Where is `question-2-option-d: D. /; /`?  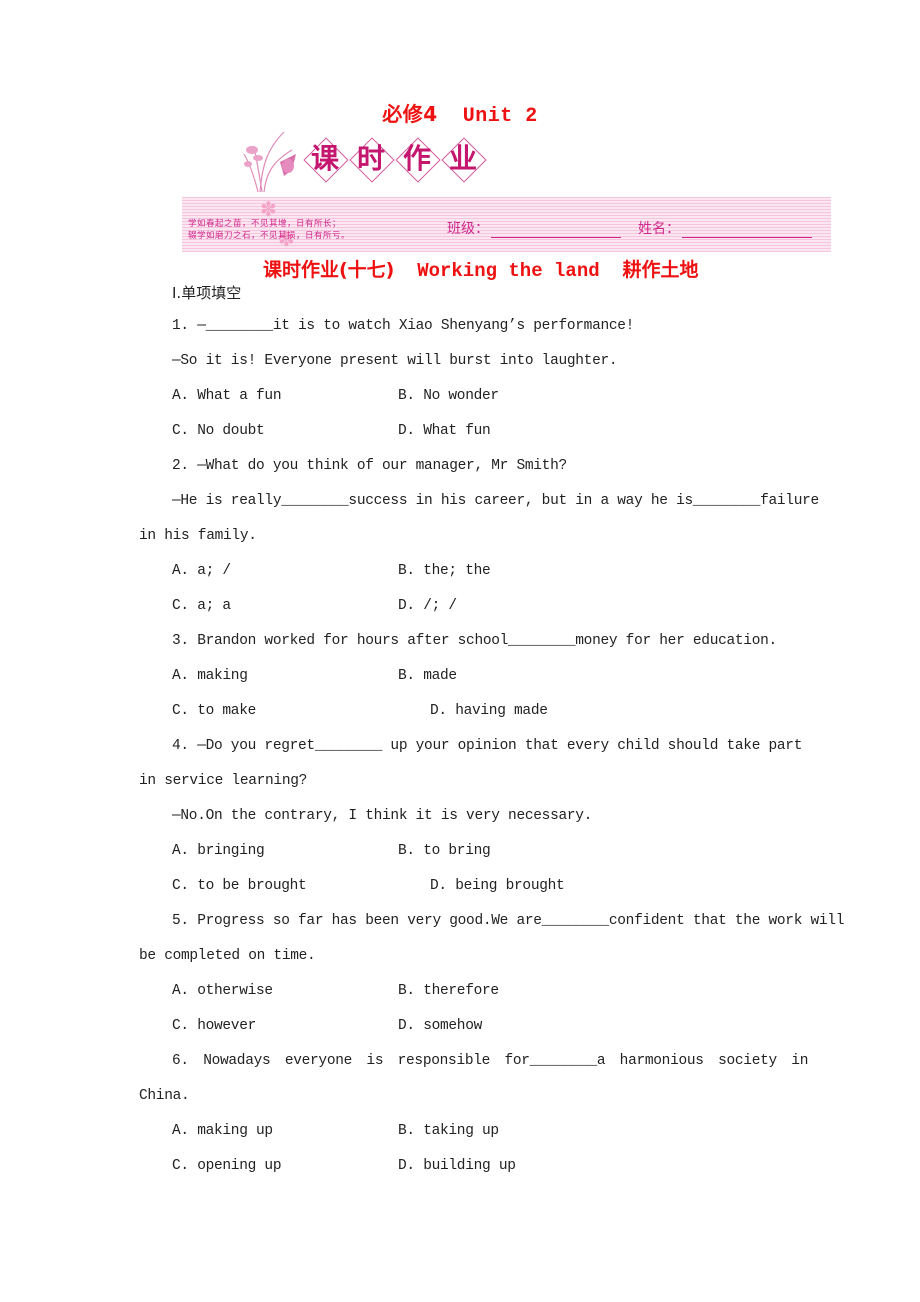
question-2-option-d: D. /; / is located at coordinates (427, 606).